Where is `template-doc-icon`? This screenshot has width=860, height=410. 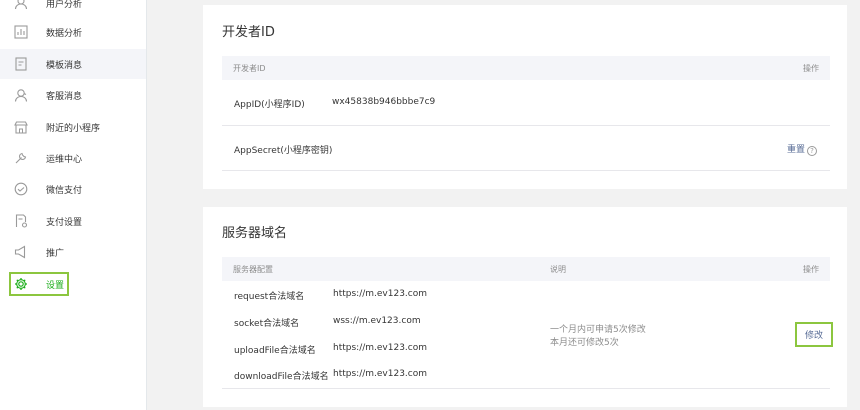 template-doc-icon is located at coordinates (21, 64).